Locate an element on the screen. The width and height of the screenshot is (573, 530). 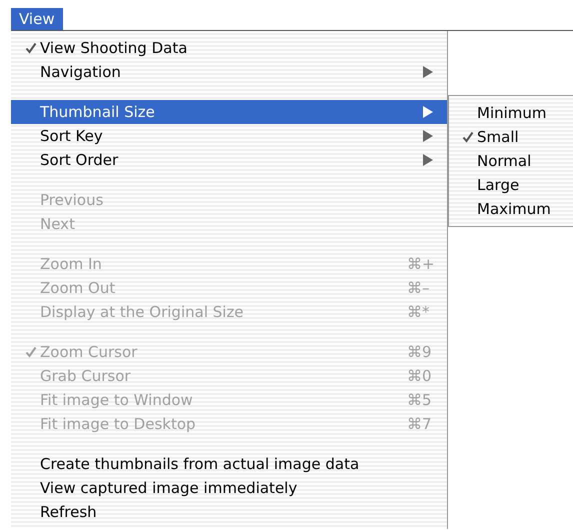
menu-item: View captured image immediately is located at coordinates (229, 488).